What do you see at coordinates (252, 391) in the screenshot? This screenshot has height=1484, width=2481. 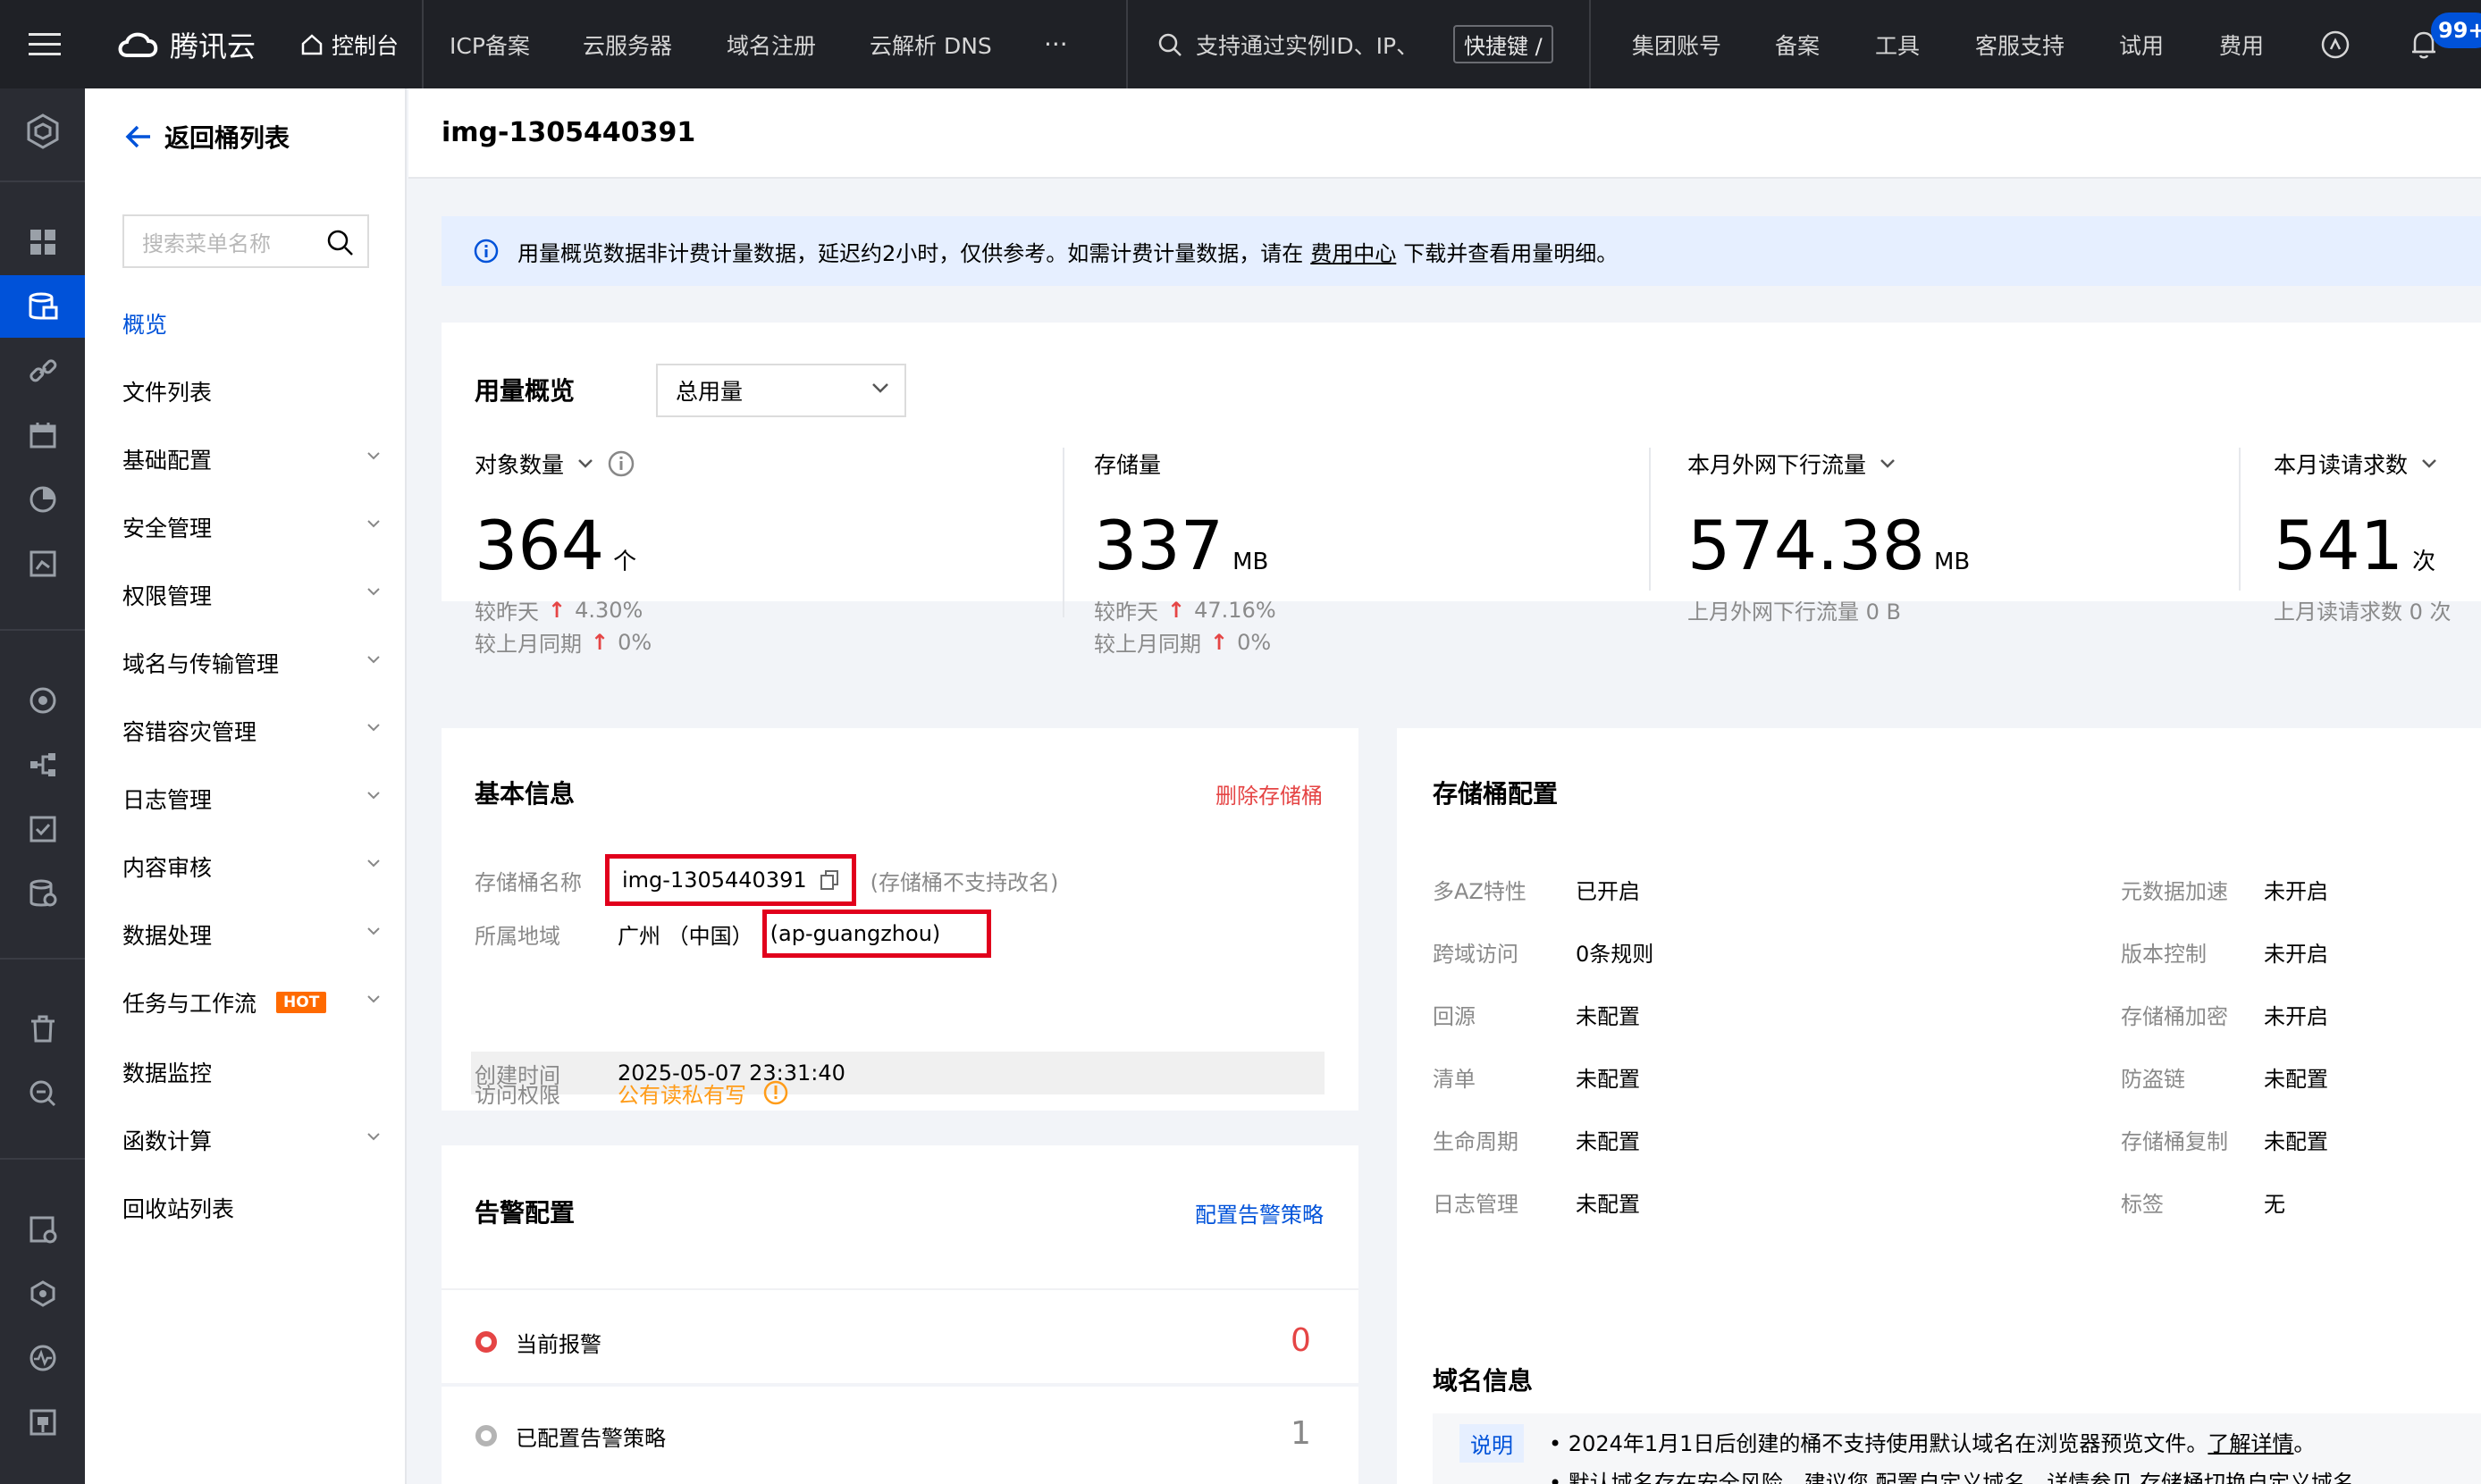 I see `sidebar-item-file-list: 文件列表` at bounding box center [252, 391].